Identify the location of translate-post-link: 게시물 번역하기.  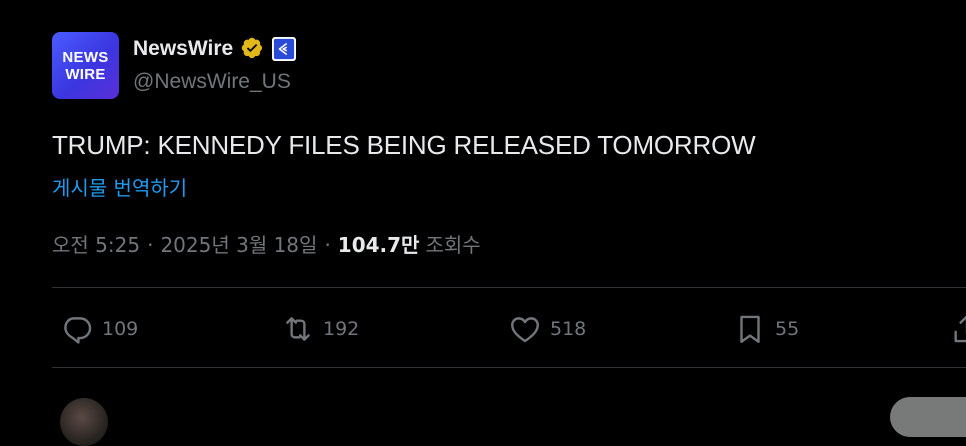
(119, 186).